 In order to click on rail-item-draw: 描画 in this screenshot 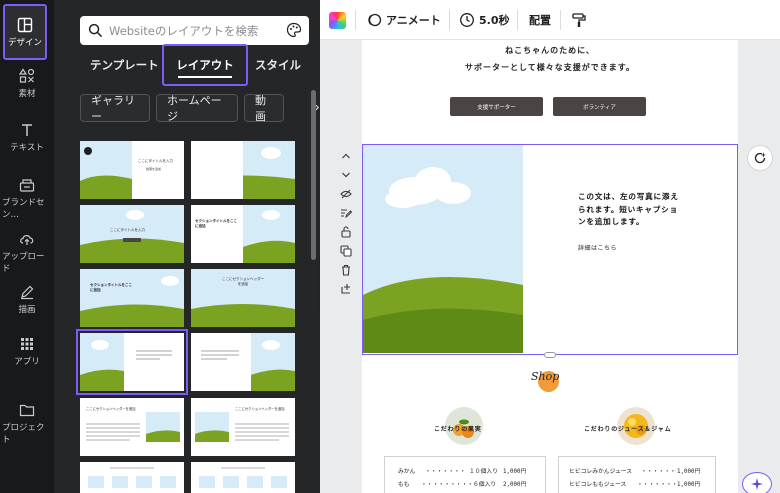, I will do `click(27, 299)`.